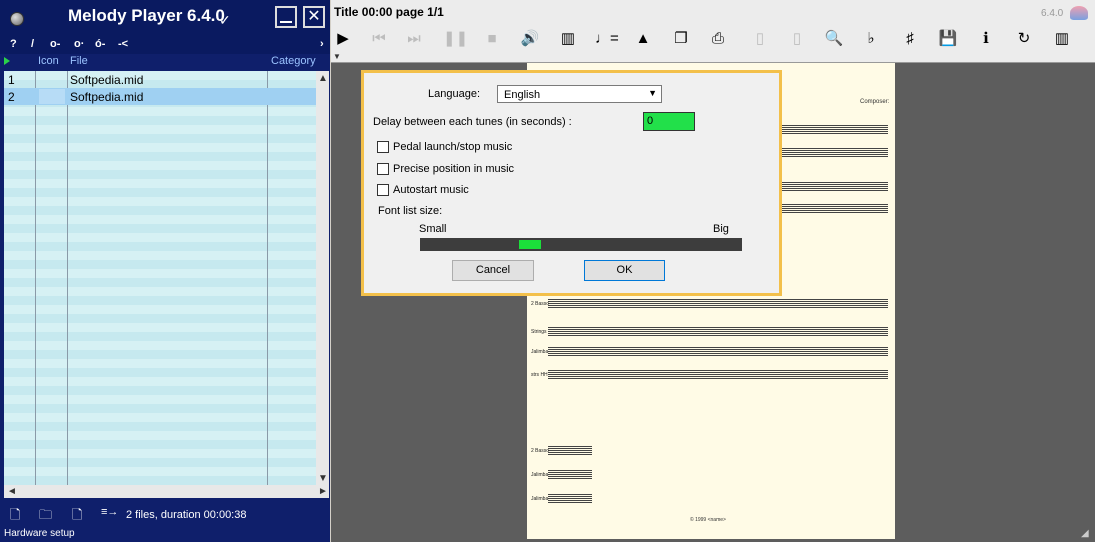  Describe the element at coordinates (522, 95) in the screenshot. I see `language-value: English` at that location.